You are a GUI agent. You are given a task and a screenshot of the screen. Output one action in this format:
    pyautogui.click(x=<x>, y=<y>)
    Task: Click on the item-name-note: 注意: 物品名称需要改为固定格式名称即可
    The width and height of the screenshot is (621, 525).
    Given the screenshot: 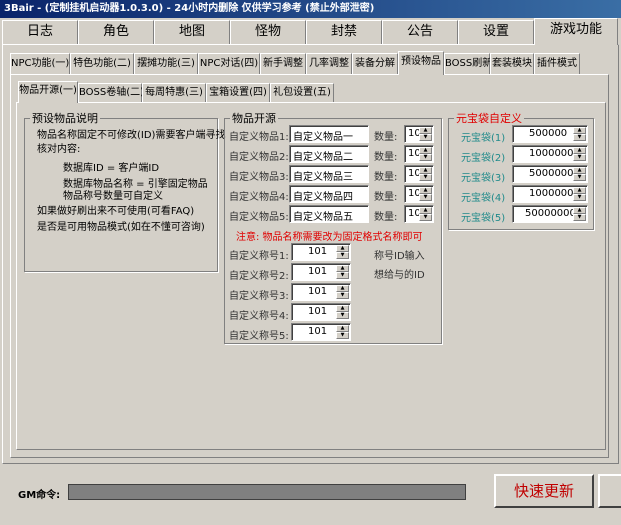 What is the action you would take?
    pyautogui.click(x=329, y=237)
    